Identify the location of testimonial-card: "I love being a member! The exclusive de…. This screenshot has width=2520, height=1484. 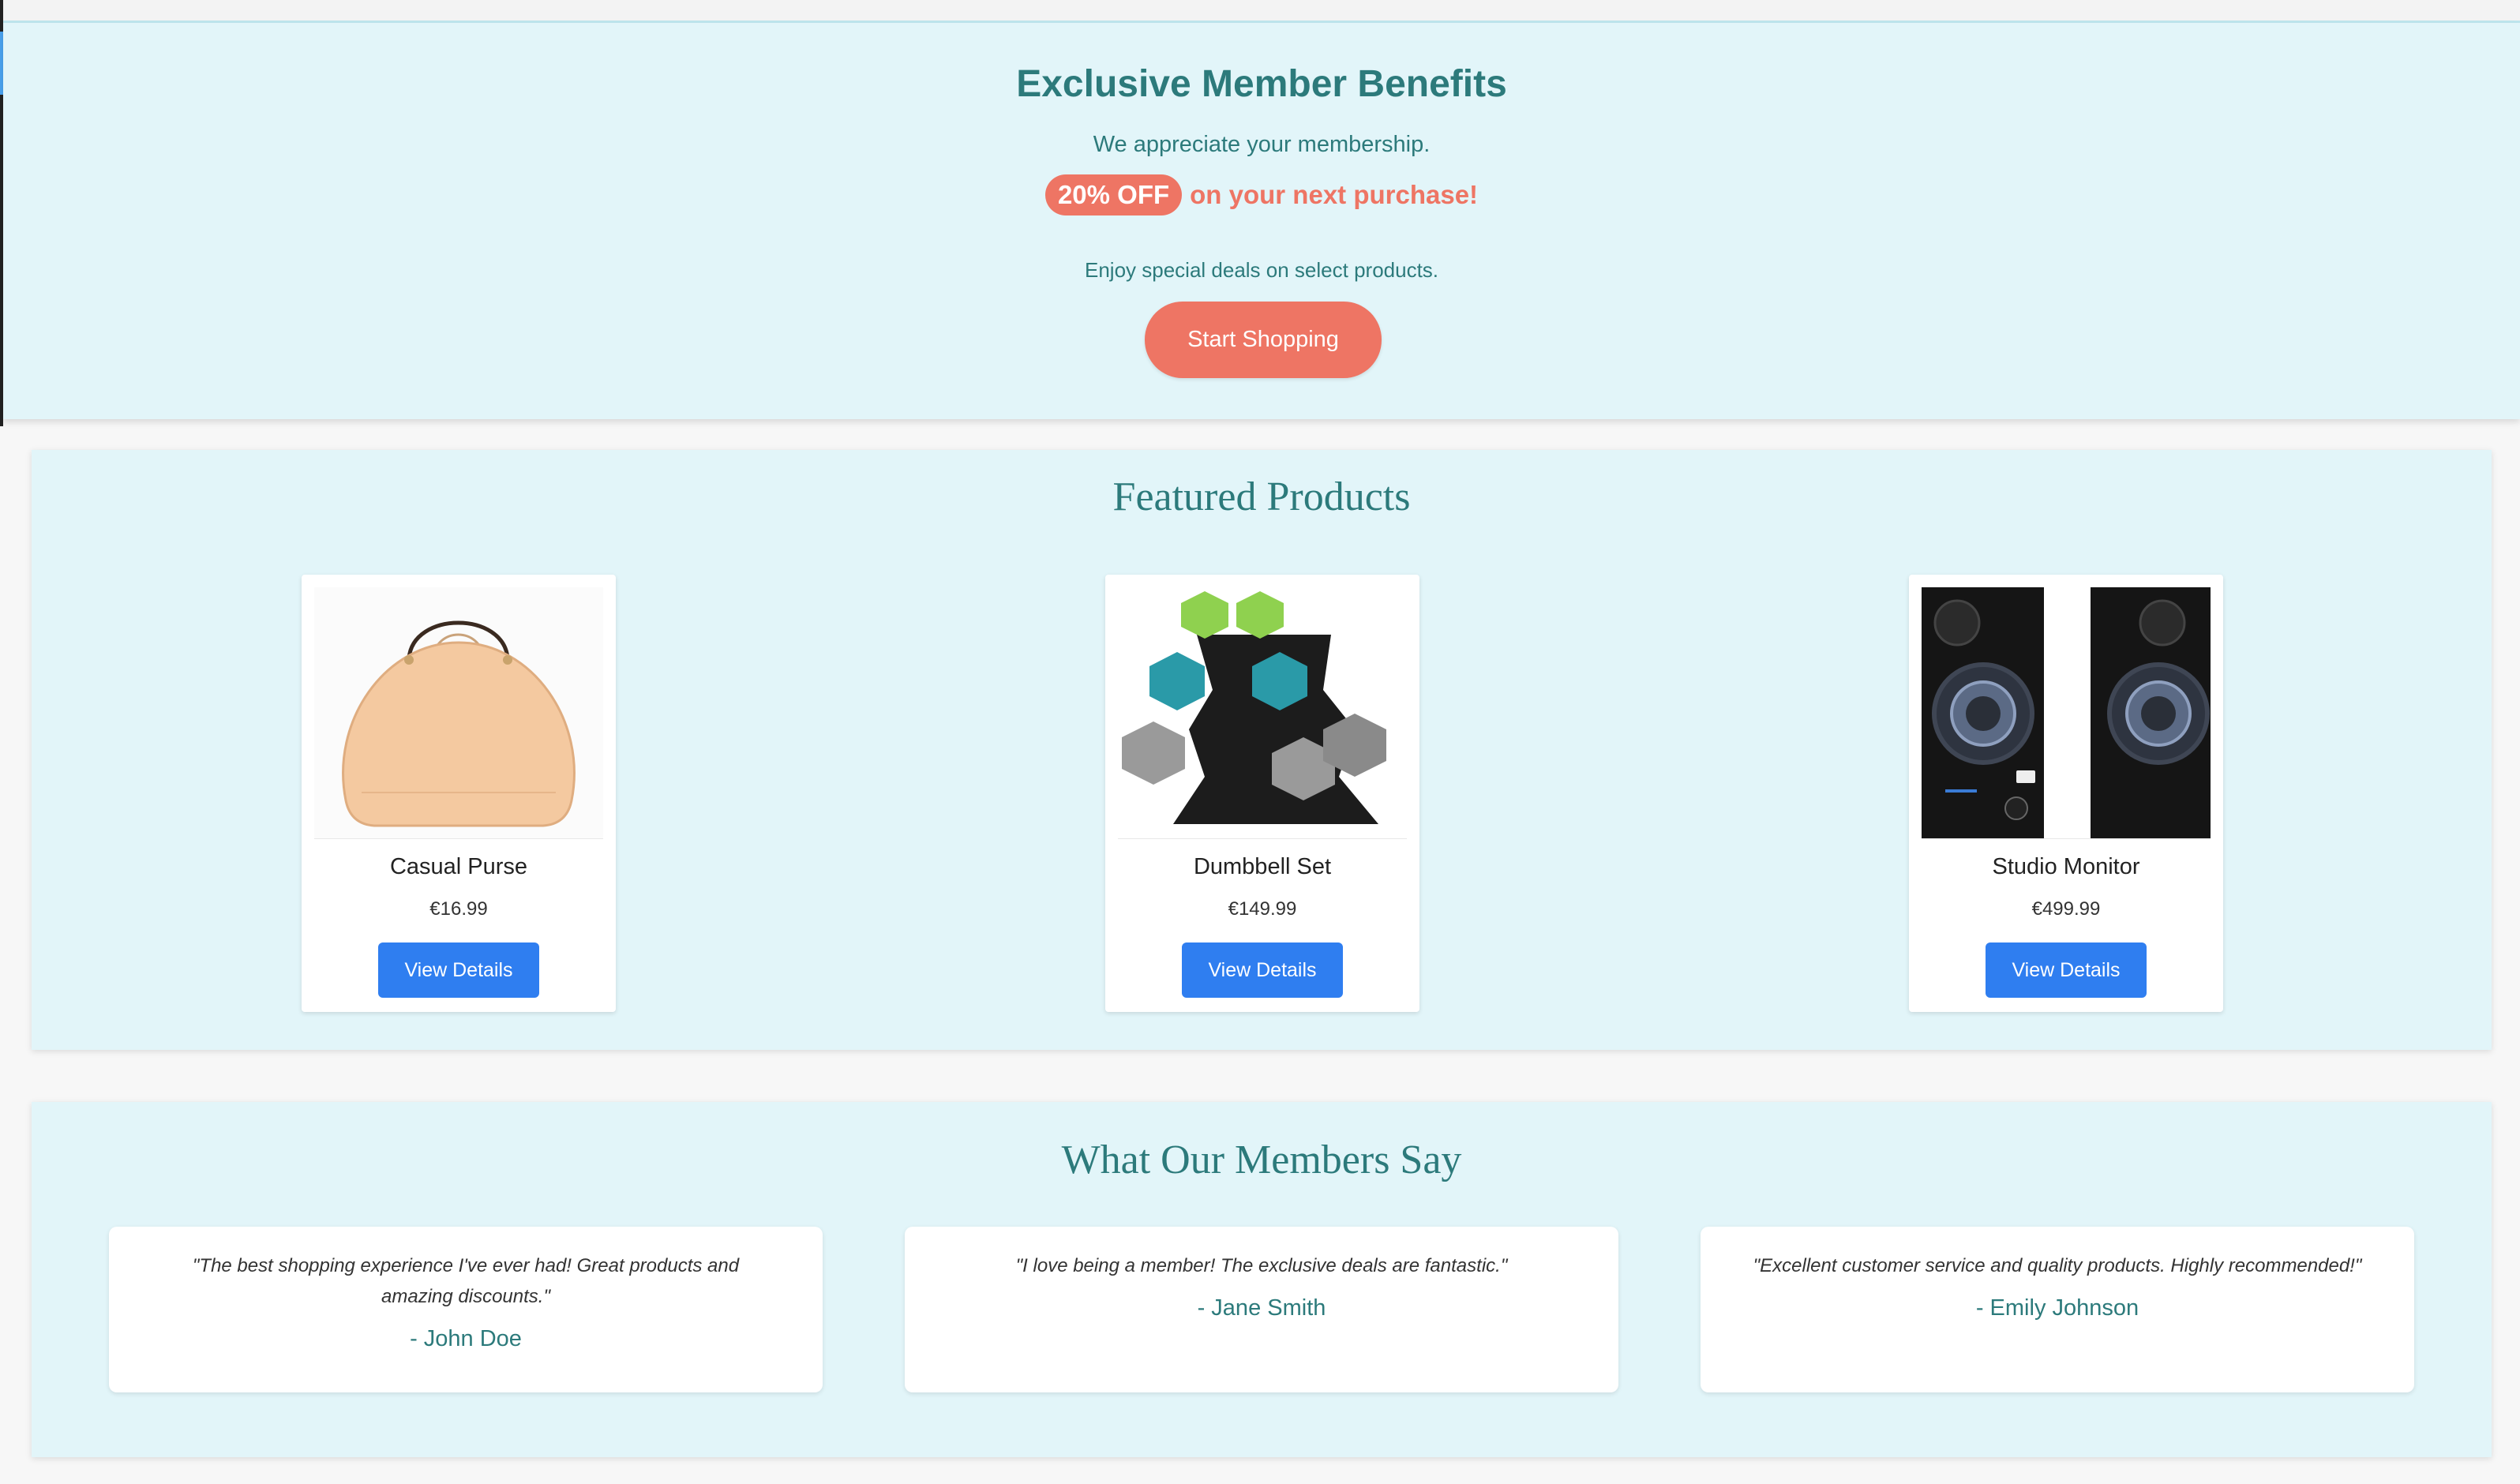
(1261, 1310).